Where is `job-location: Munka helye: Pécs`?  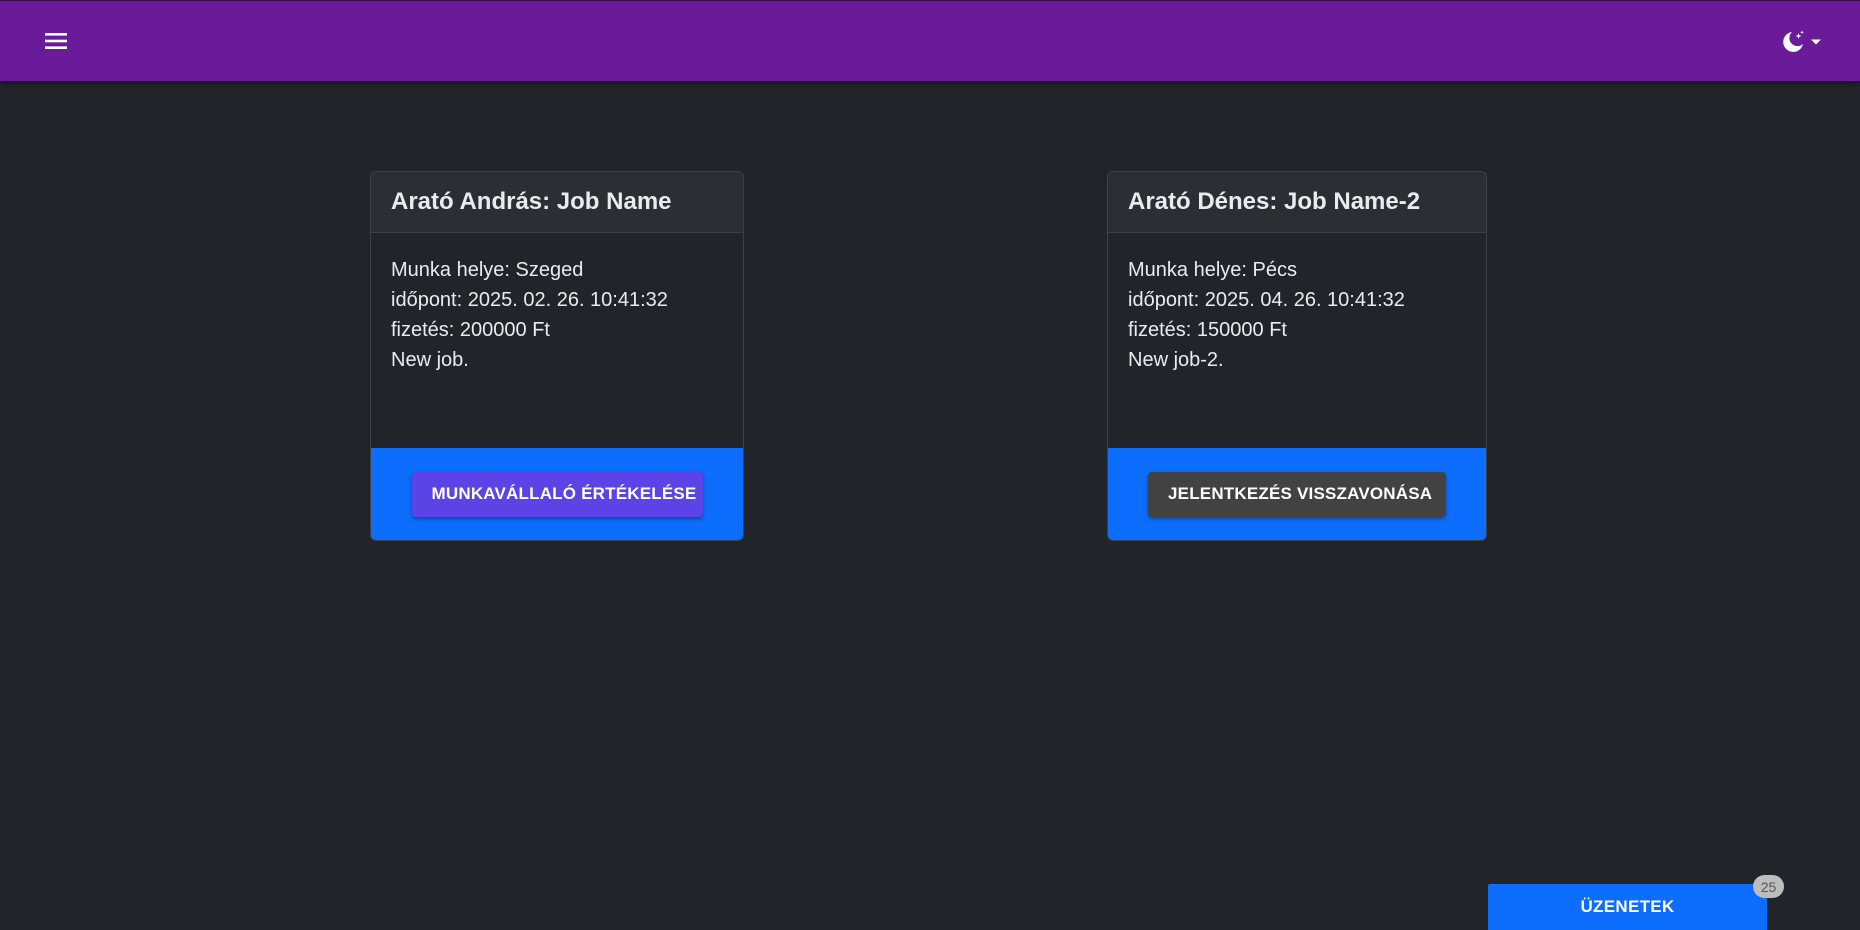
job-location: Munka helye: Pécs is located at coordinates (1212, 270).